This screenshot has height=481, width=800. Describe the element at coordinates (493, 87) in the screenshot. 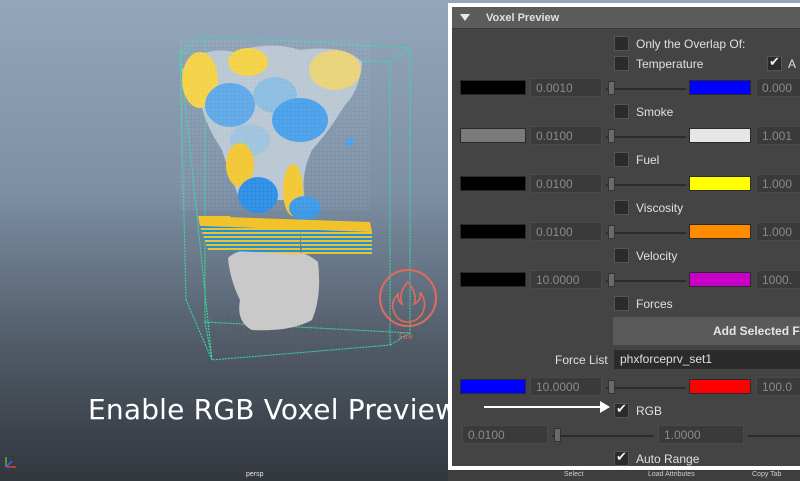

I see `temperature-min-color` at that location.